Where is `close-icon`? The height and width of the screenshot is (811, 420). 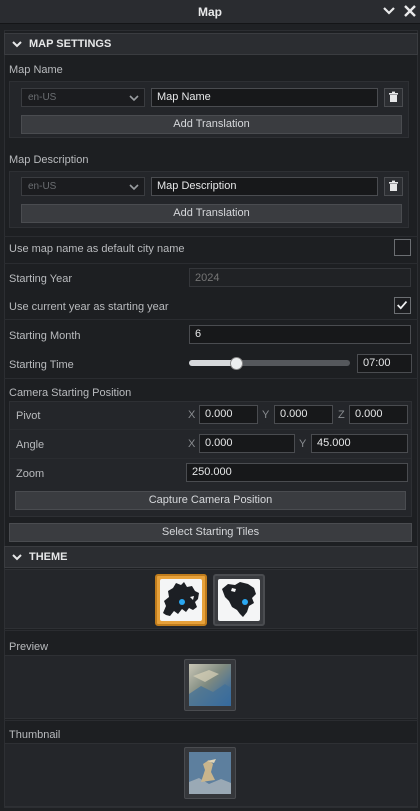
close-icon is located at coordinates (410, 11).